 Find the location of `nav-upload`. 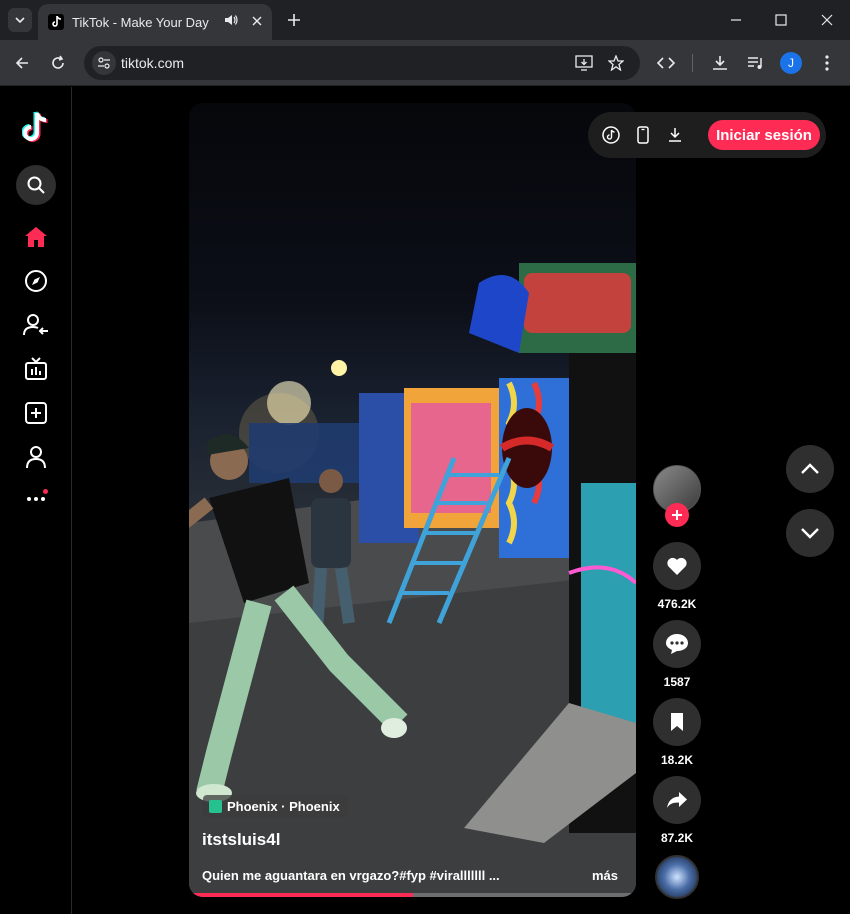

nav-upload is located at coordinates (36, 413).